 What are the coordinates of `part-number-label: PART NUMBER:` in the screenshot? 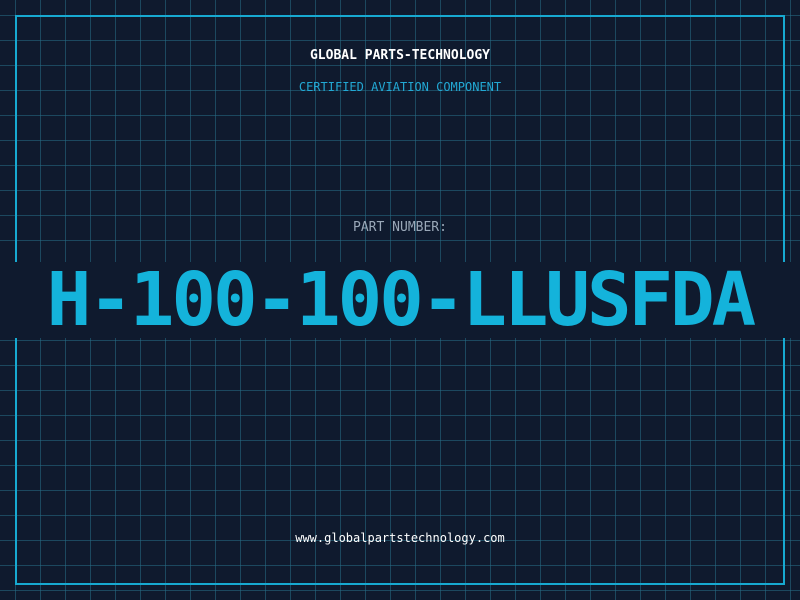 It's located at (400, 227).